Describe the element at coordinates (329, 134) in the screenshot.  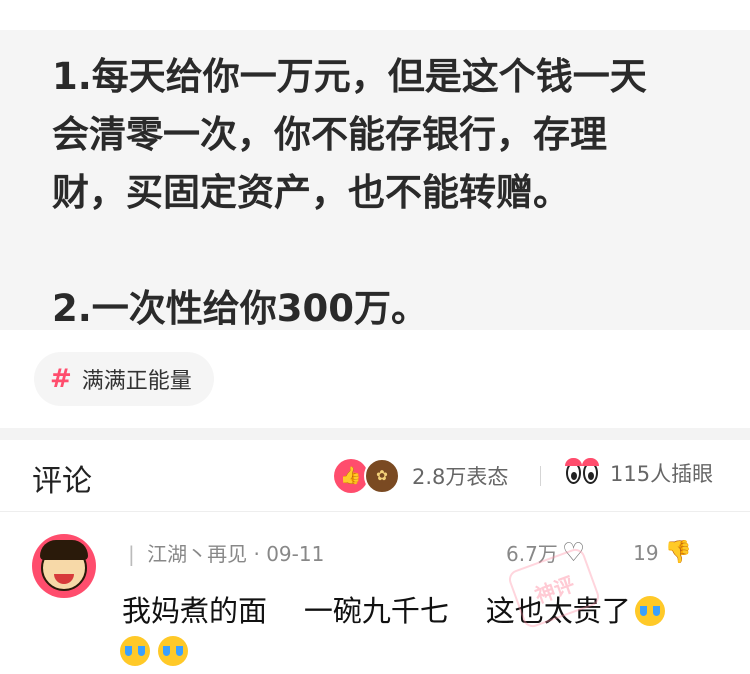
I see `quote-line-2: 会清零一次，你不能存银行，存理` at that location.